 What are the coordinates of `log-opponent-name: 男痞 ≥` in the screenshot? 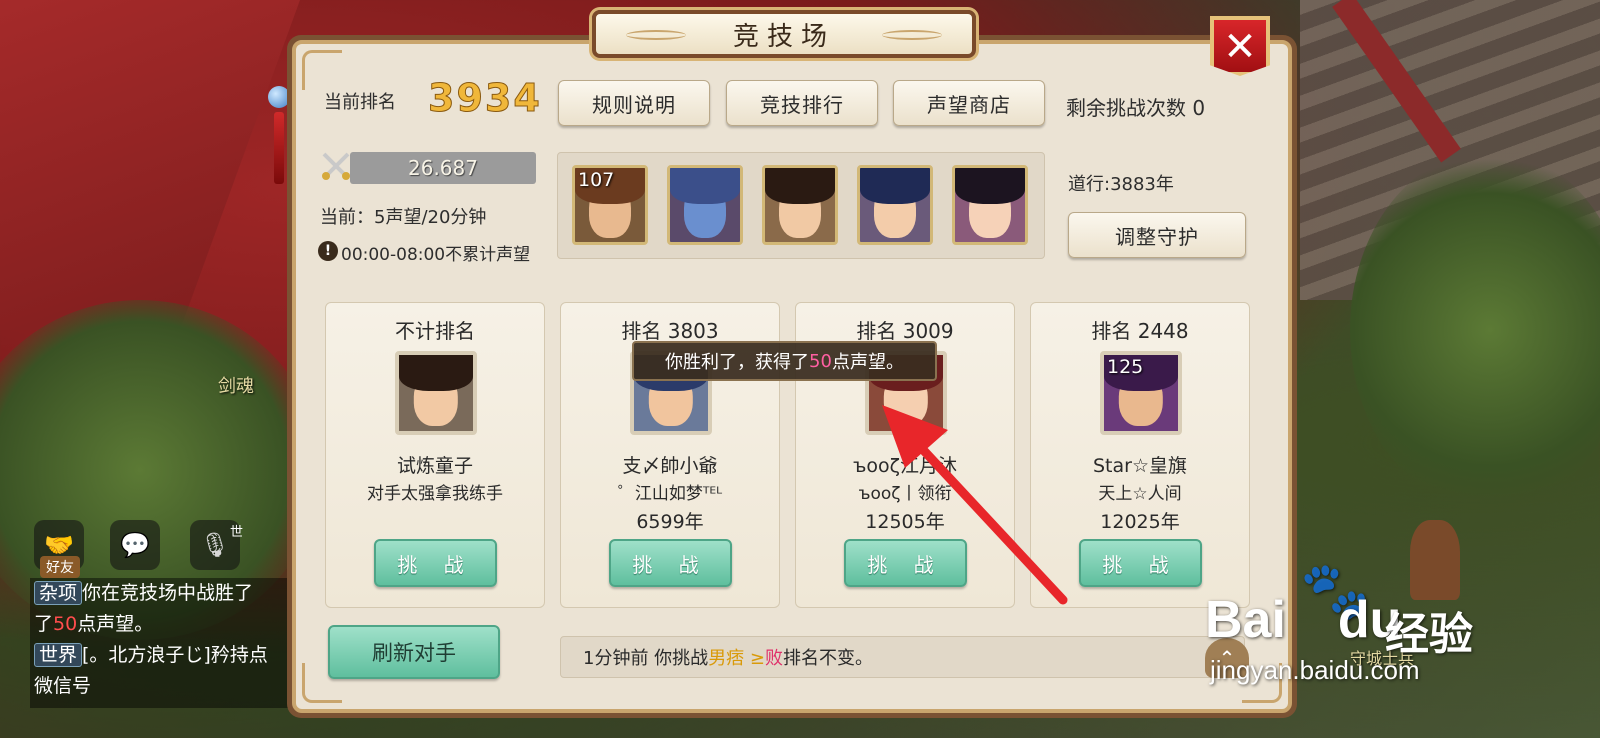 It's located at (736, 658).